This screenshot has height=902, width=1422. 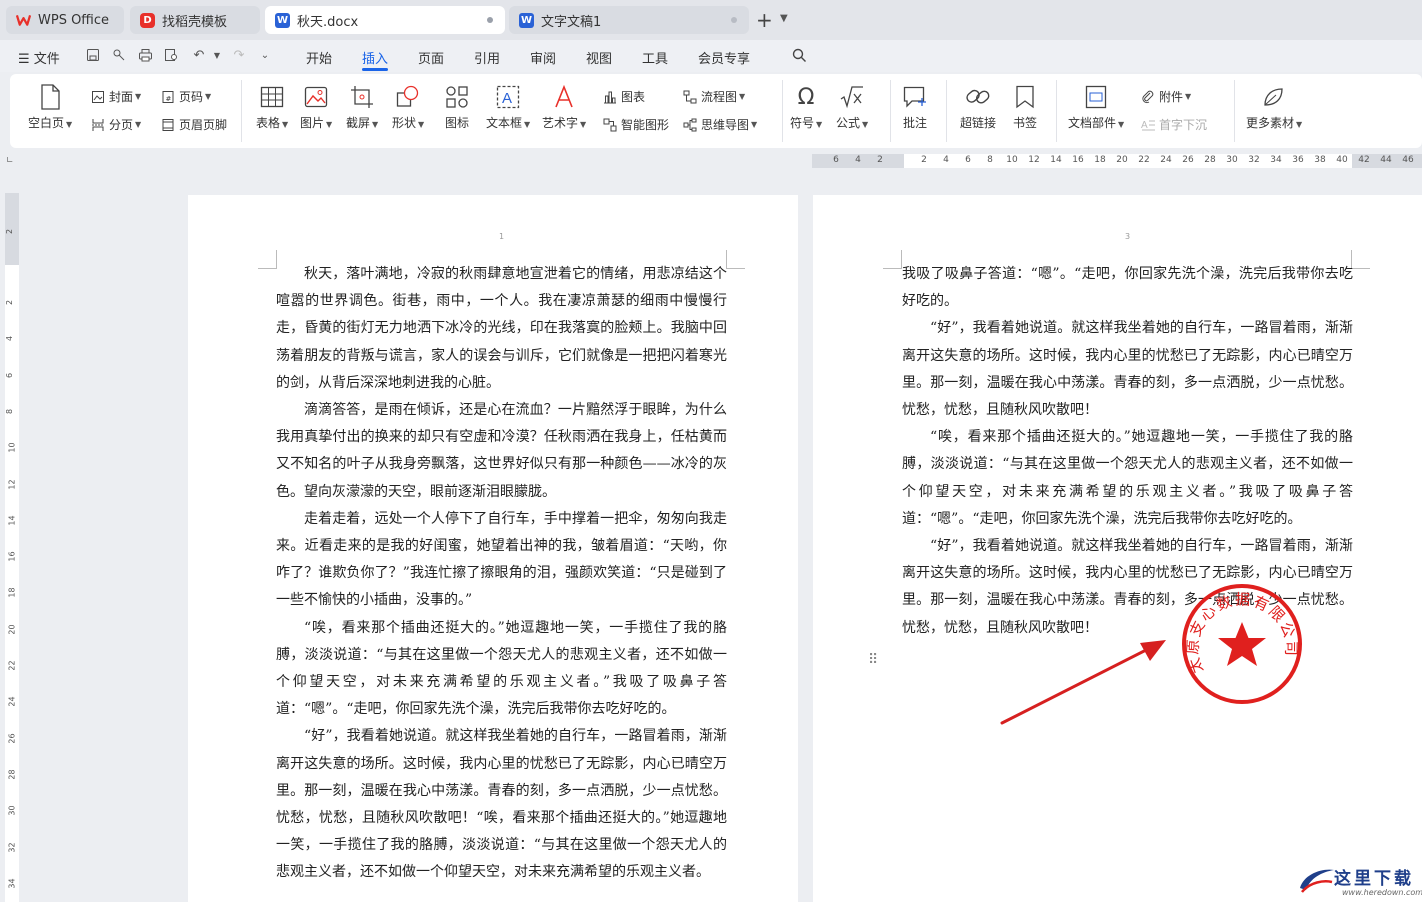 What do you see at coordinates (1024, 123) in the screenshot?
I see `bookmark-label: 书签` at bounding box center [1024, 123].